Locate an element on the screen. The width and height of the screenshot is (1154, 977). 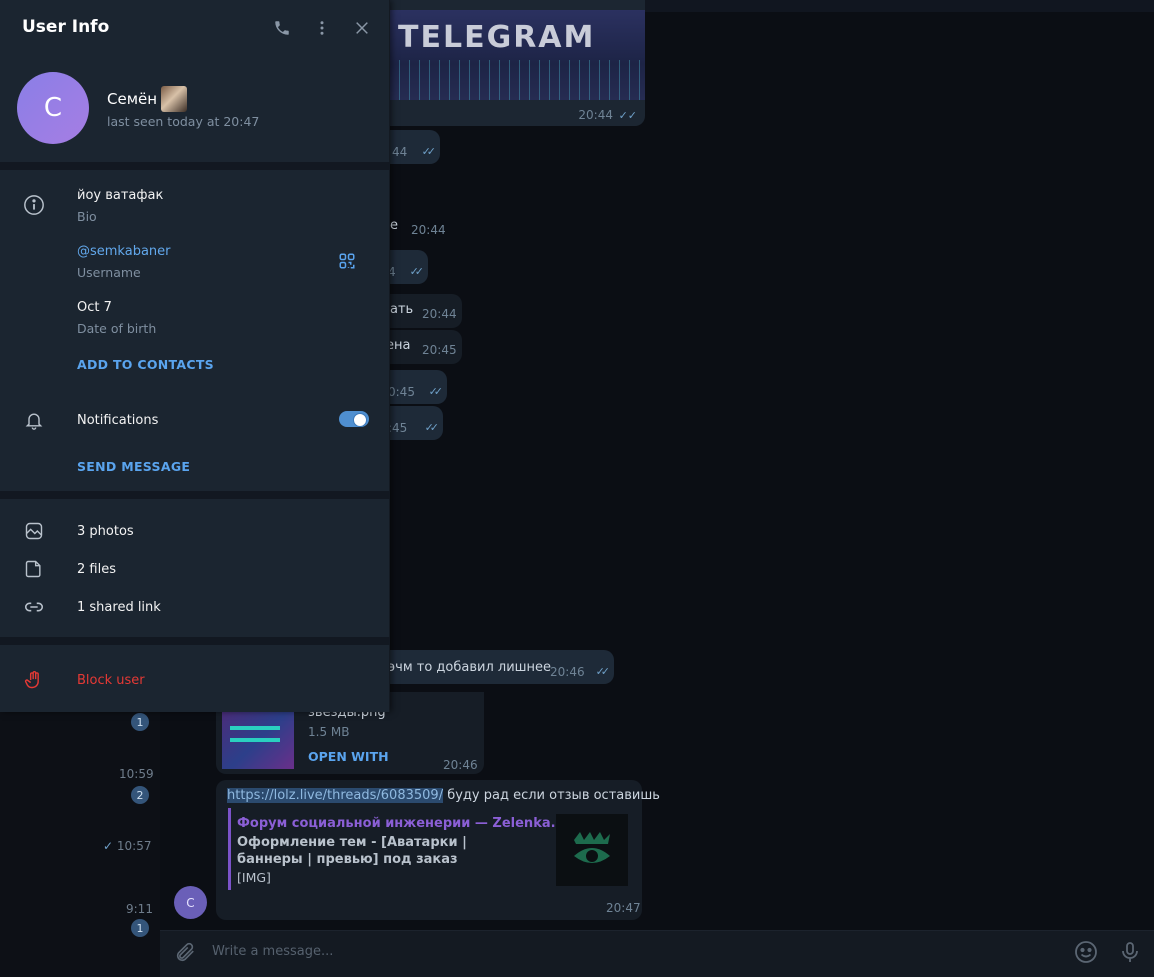
message-url-link: https://lolz.live/threads/6083509/ is located at coordinates (335, 795).